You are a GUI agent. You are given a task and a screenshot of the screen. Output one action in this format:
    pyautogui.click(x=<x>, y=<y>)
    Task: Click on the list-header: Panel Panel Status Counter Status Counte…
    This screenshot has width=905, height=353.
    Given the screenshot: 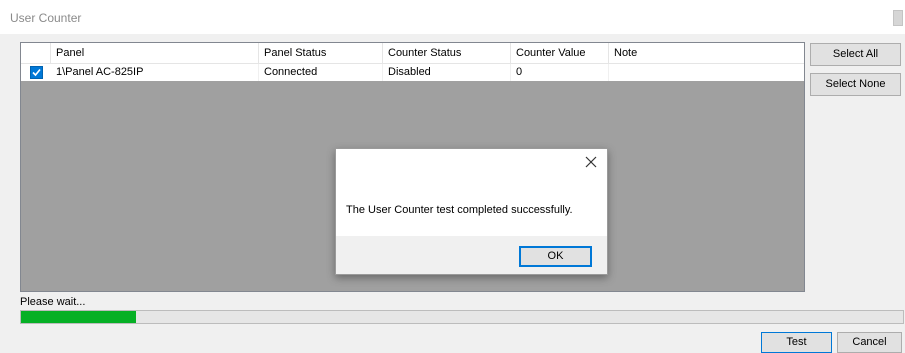 What is the action you would take?
    pyautogui.click(x=412, y=53)
    